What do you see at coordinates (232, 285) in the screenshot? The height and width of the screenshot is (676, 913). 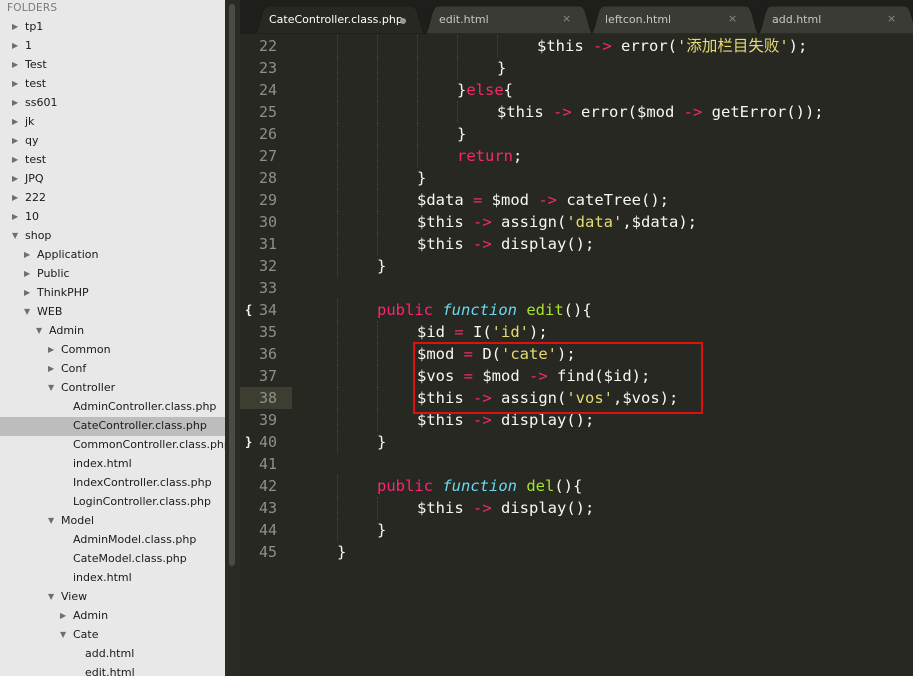 I see `sidebar-scrollbar-thumb` at bounding box center [232, 285].